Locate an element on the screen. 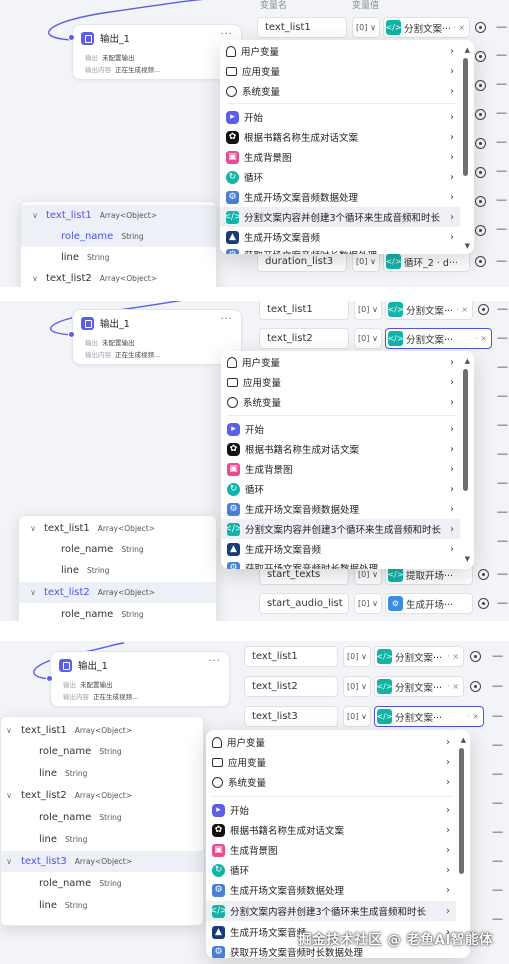  variable-value-input: ⚙ 生成开场··· is located at coordinates (429, 603).